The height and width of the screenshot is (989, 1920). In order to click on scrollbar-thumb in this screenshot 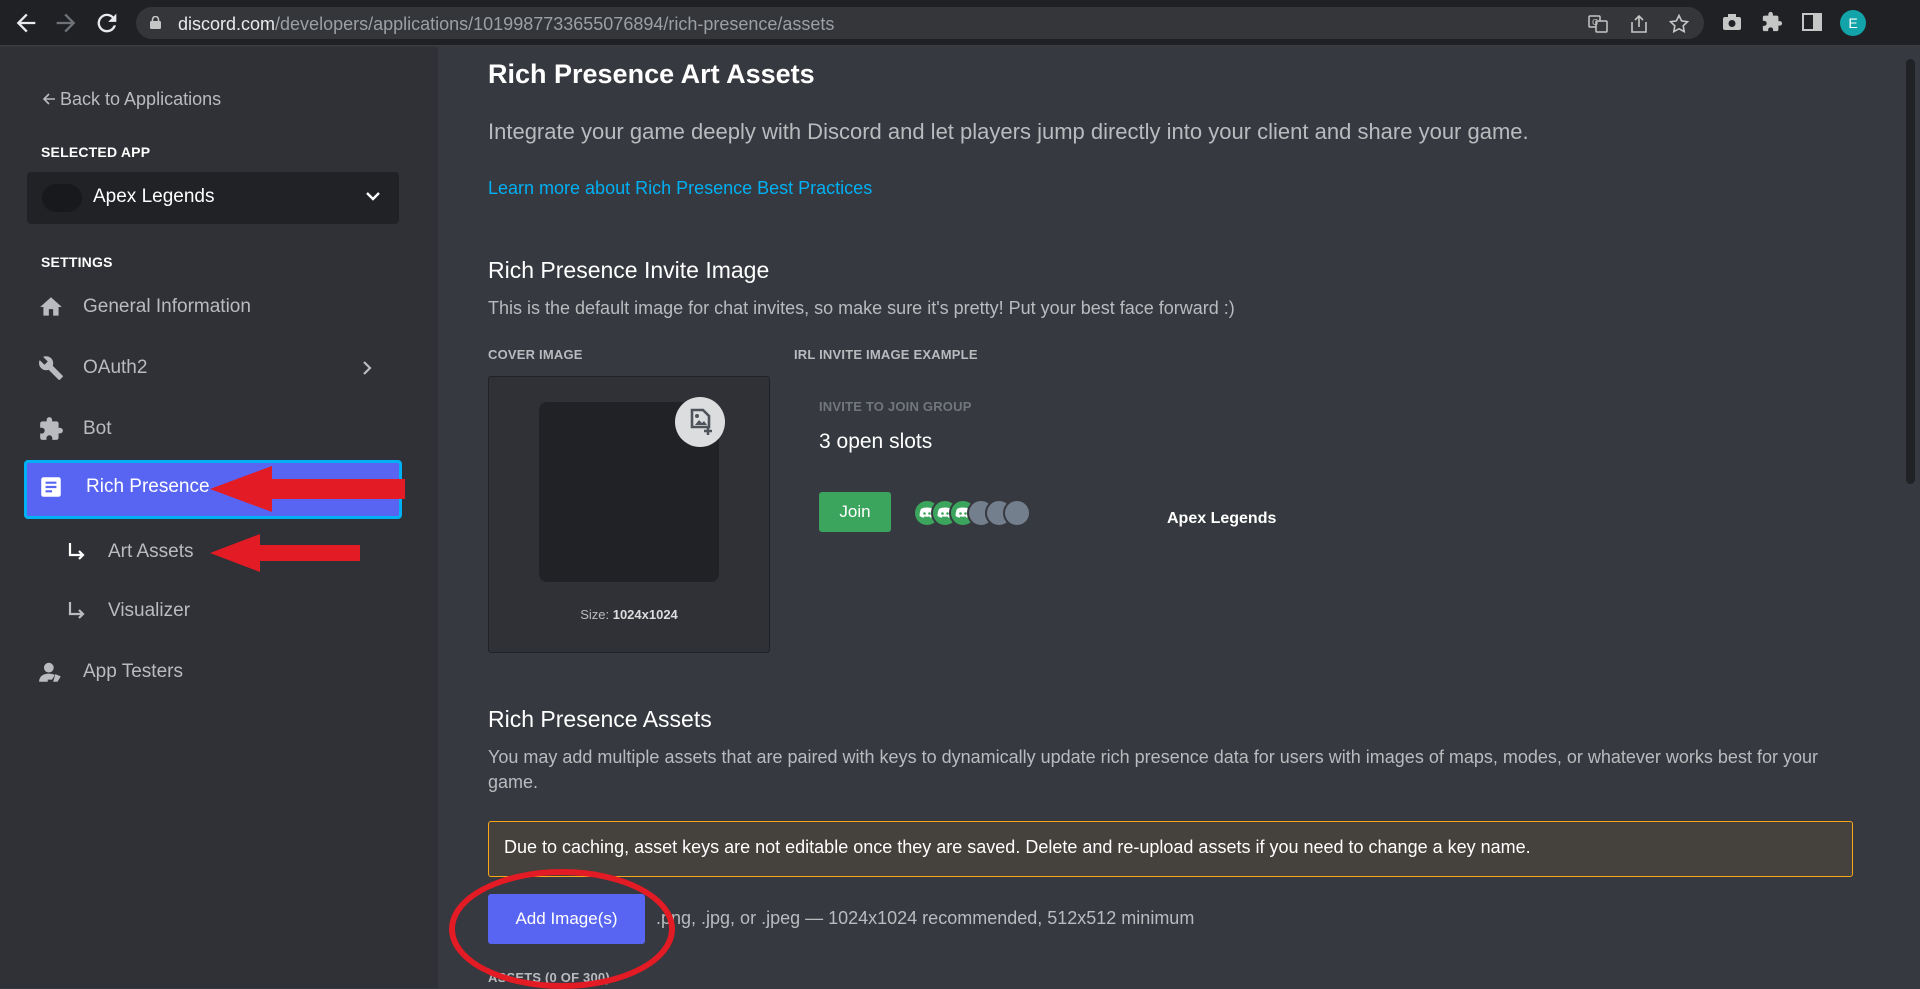, I will do `click(1910, 271)`.